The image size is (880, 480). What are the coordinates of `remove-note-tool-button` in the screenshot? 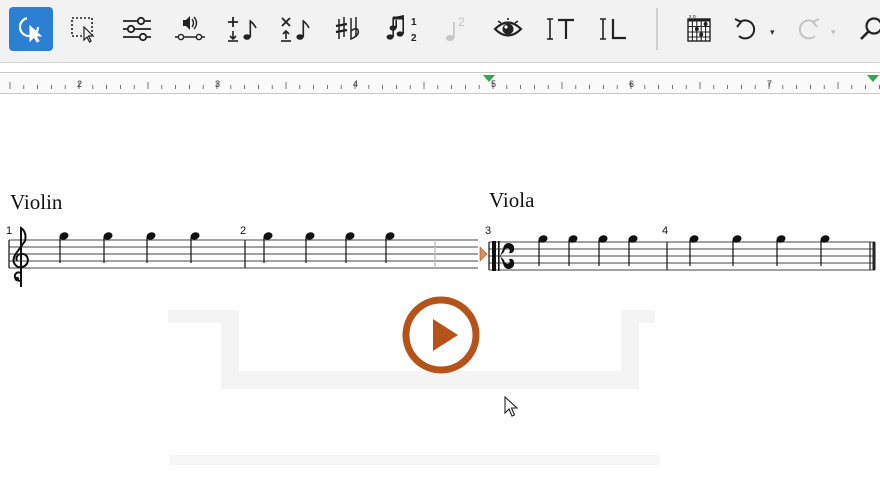 It's located at (296, 29).